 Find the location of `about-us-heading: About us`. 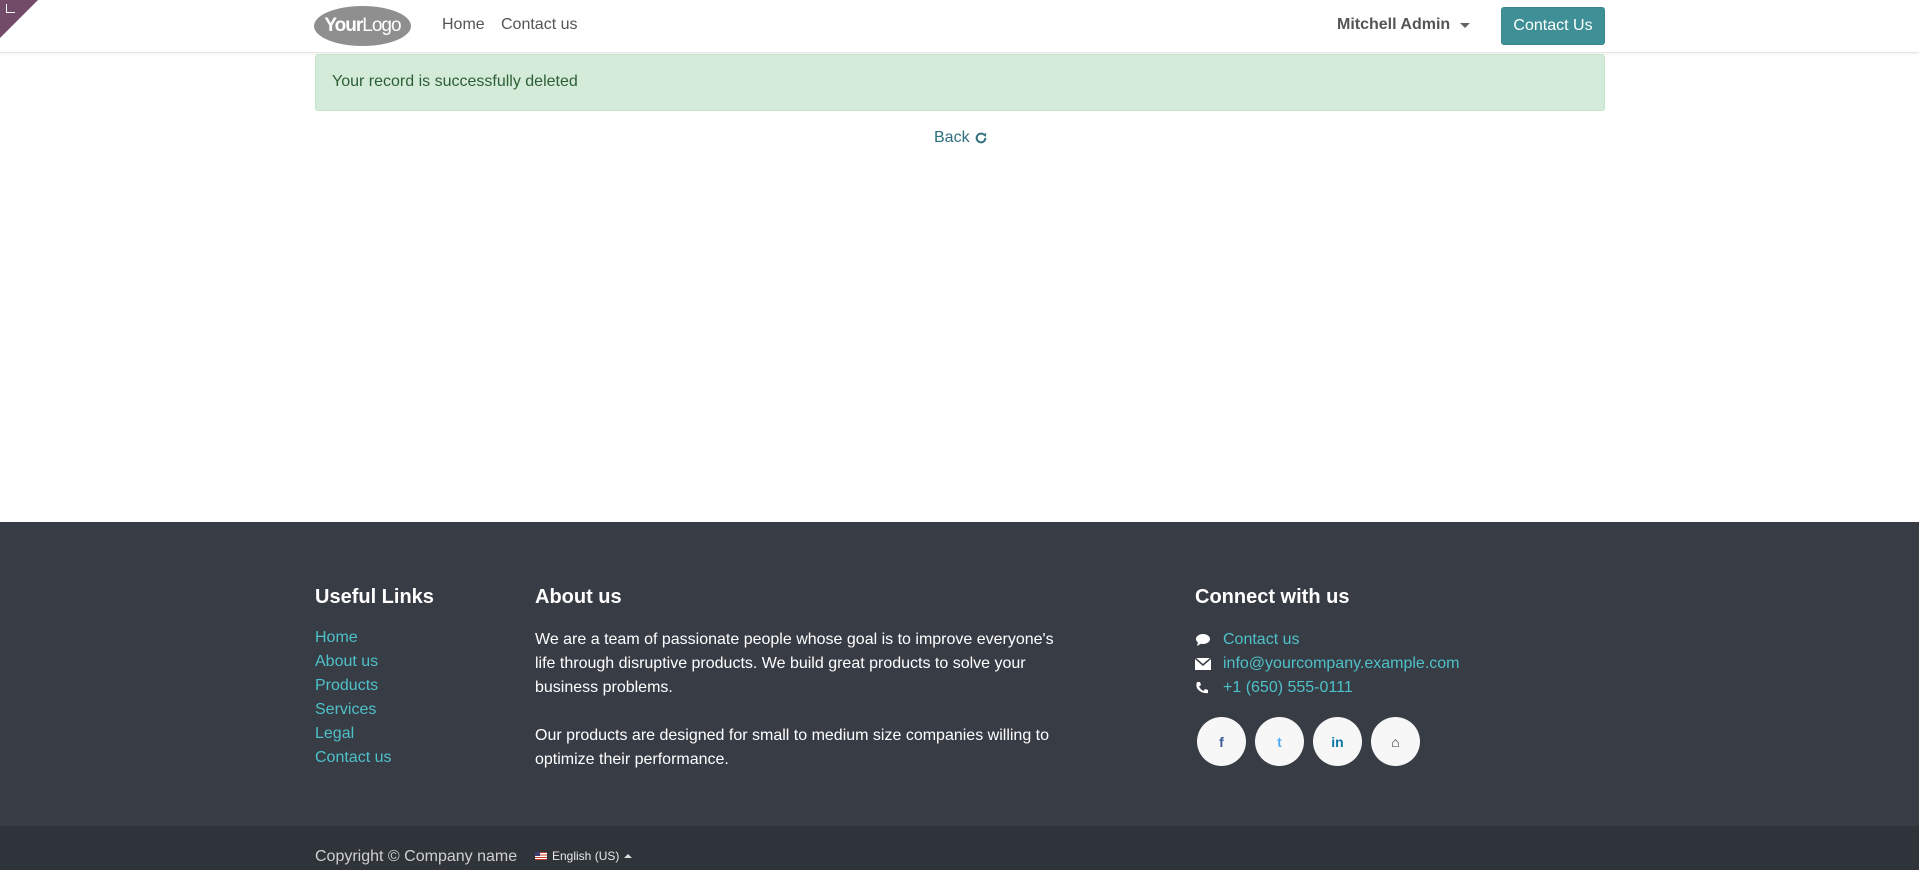

about-us-heading: About us is located at coordinates (578, 597).